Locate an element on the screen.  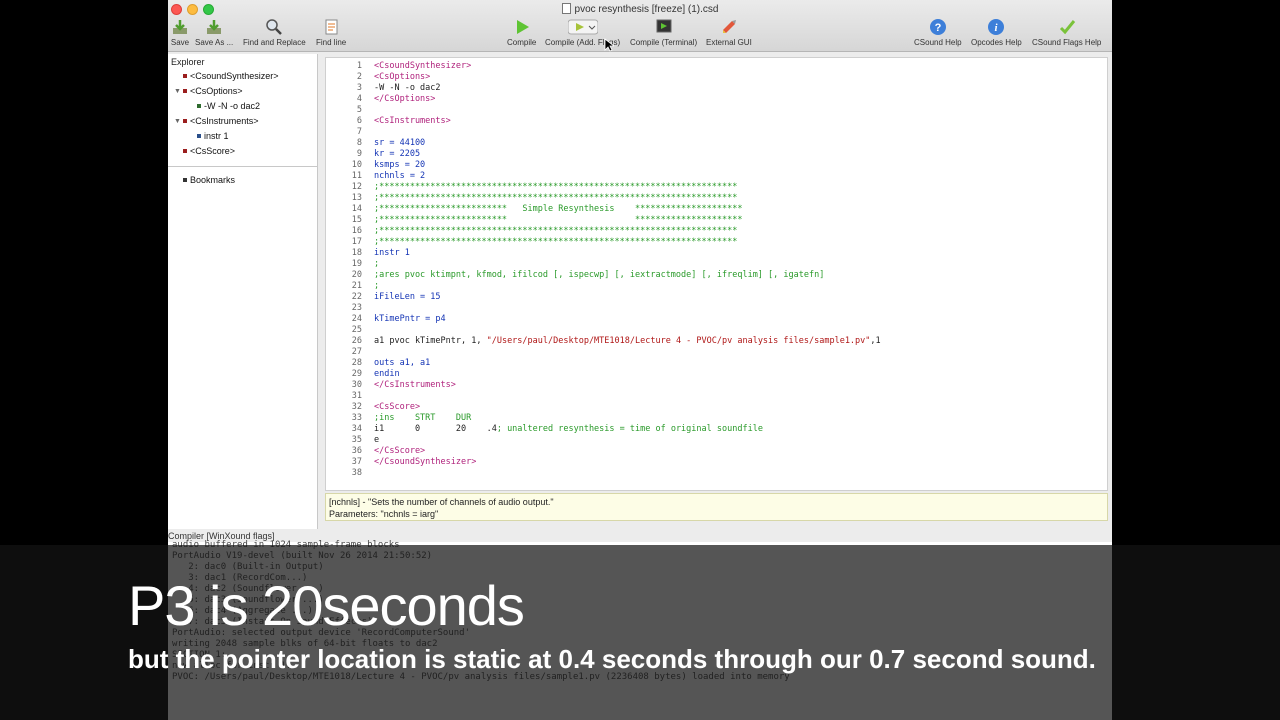
find-replace-button: Find and Replace is located at coordinates (274, 32).